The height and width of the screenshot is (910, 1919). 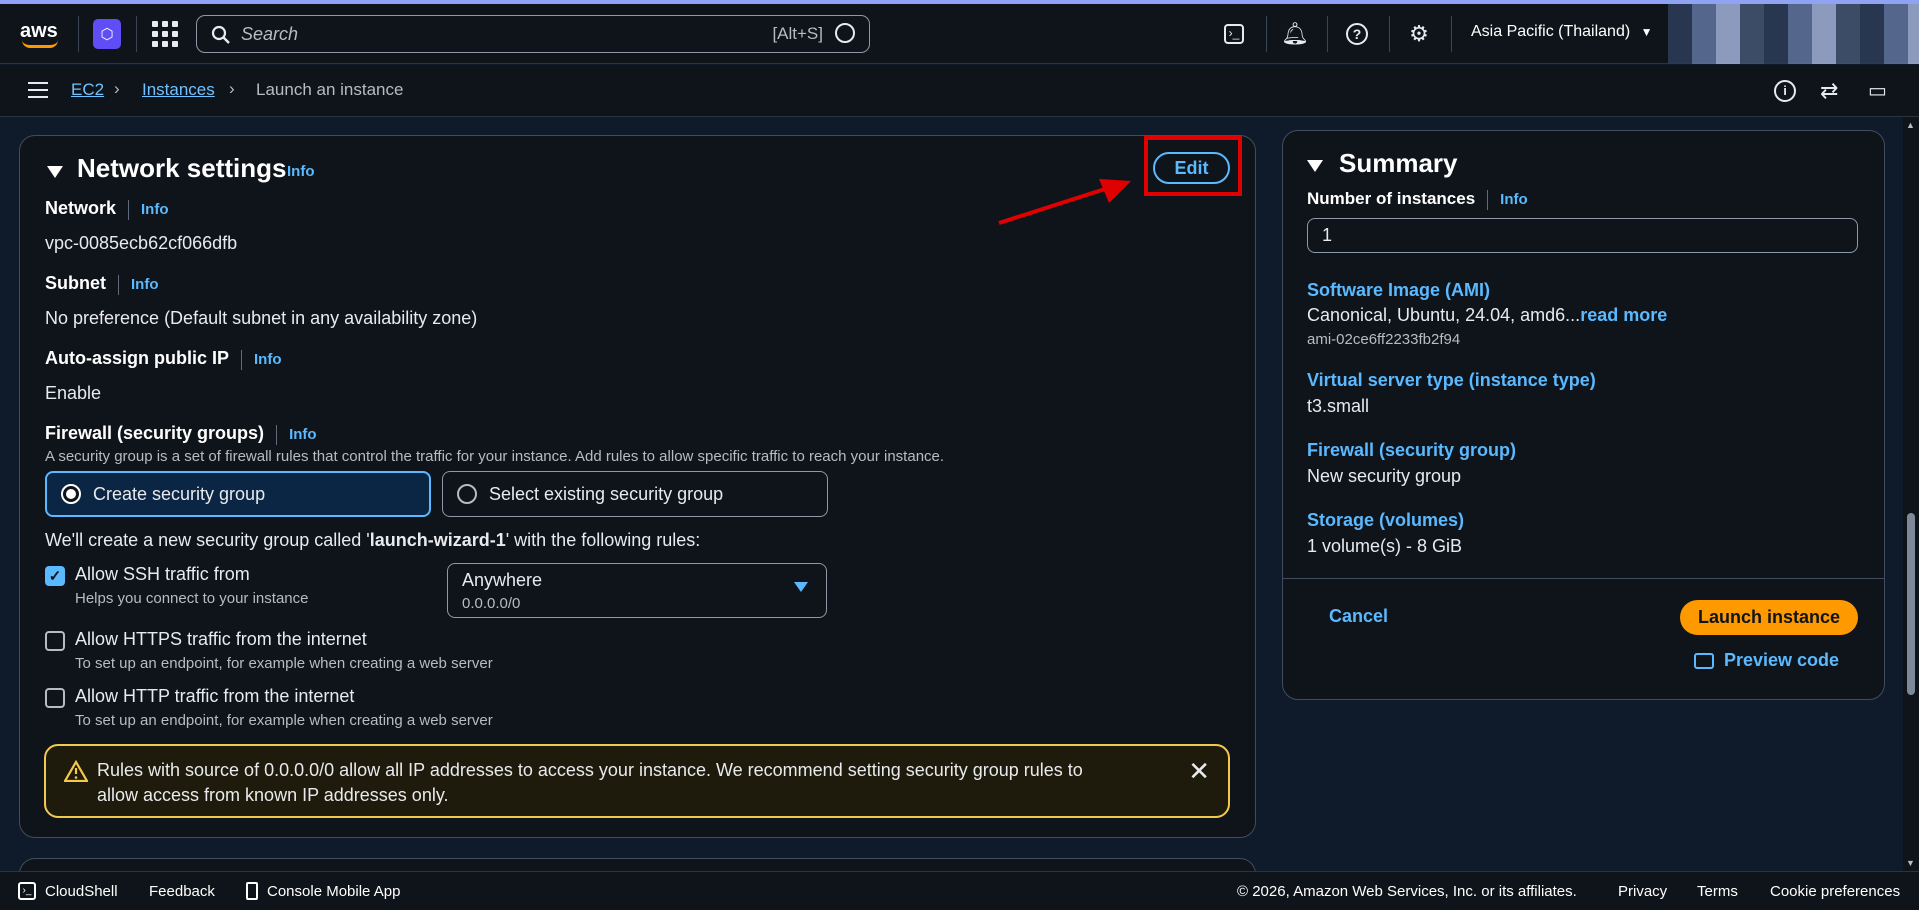 I want to click on region-label: Asia Pacific (Thailand), so click(x=1551, y=31).